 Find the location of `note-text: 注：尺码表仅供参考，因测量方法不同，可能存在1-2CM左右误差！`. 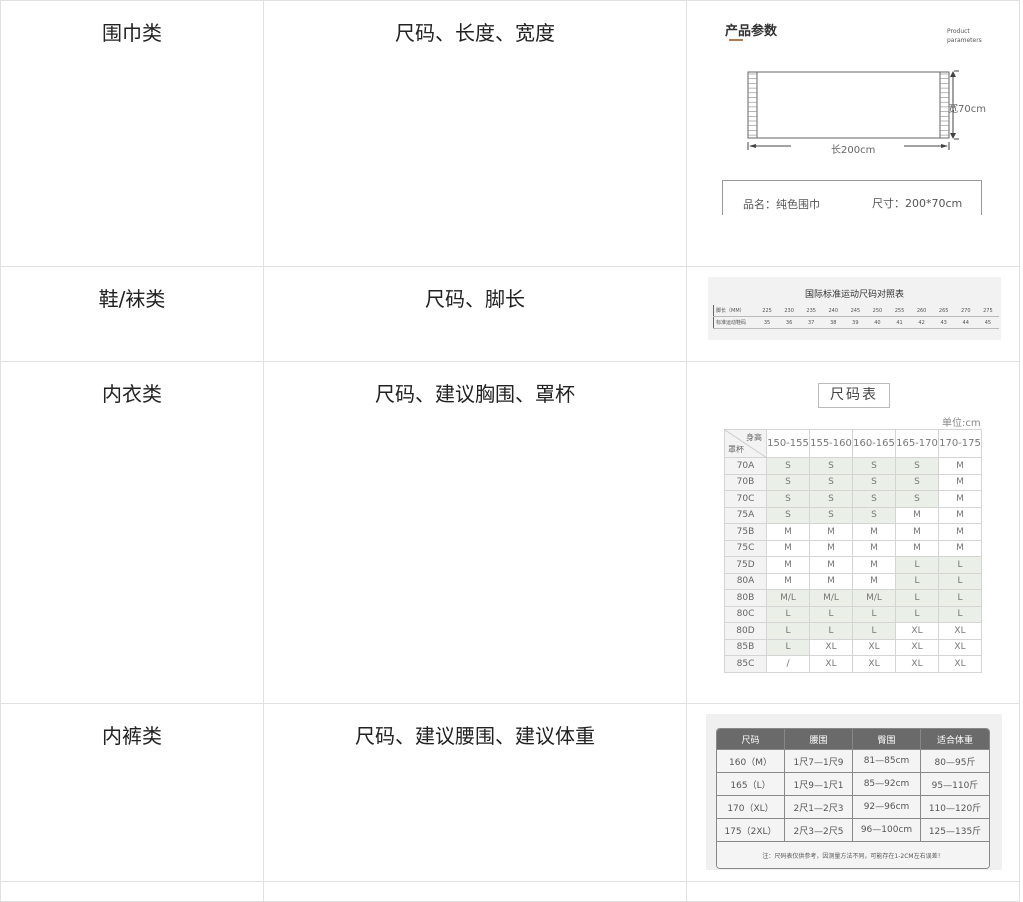

note-text: 注：尺码表仅供参考，因测量方法不同，可能存在1-2CM左右误差！ is located at coordinates (853, 855).